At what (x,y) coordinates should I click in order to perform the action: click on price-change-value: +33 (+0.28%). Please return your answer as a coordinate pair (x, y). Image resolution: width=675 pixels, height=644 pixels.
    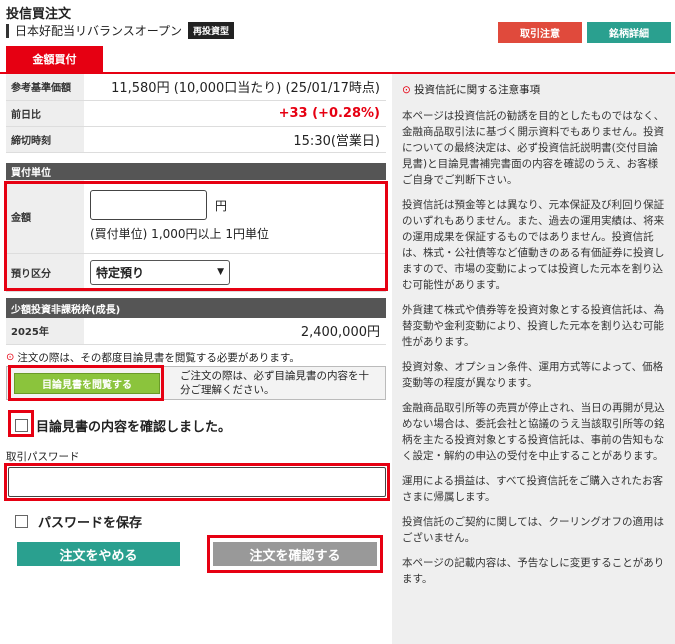
    Looking at the image, I should click on (235, 113).